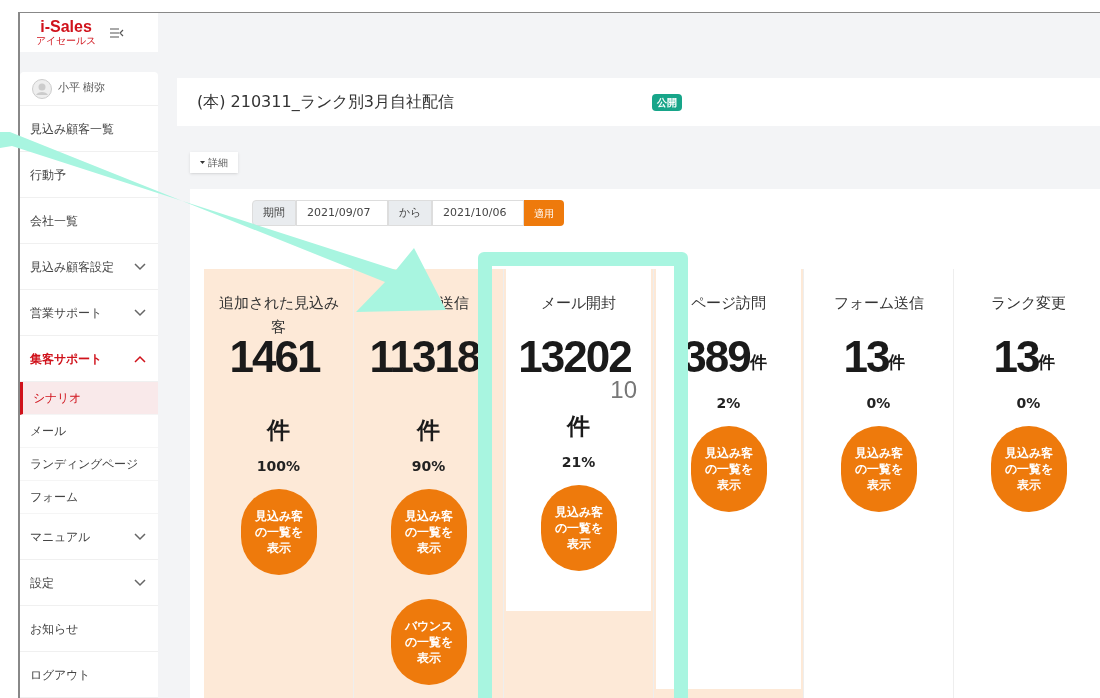 The width and height of the screenshot is (1100, 698). I want to click on sidebar-item: 会社一覧, so click(89, 221).